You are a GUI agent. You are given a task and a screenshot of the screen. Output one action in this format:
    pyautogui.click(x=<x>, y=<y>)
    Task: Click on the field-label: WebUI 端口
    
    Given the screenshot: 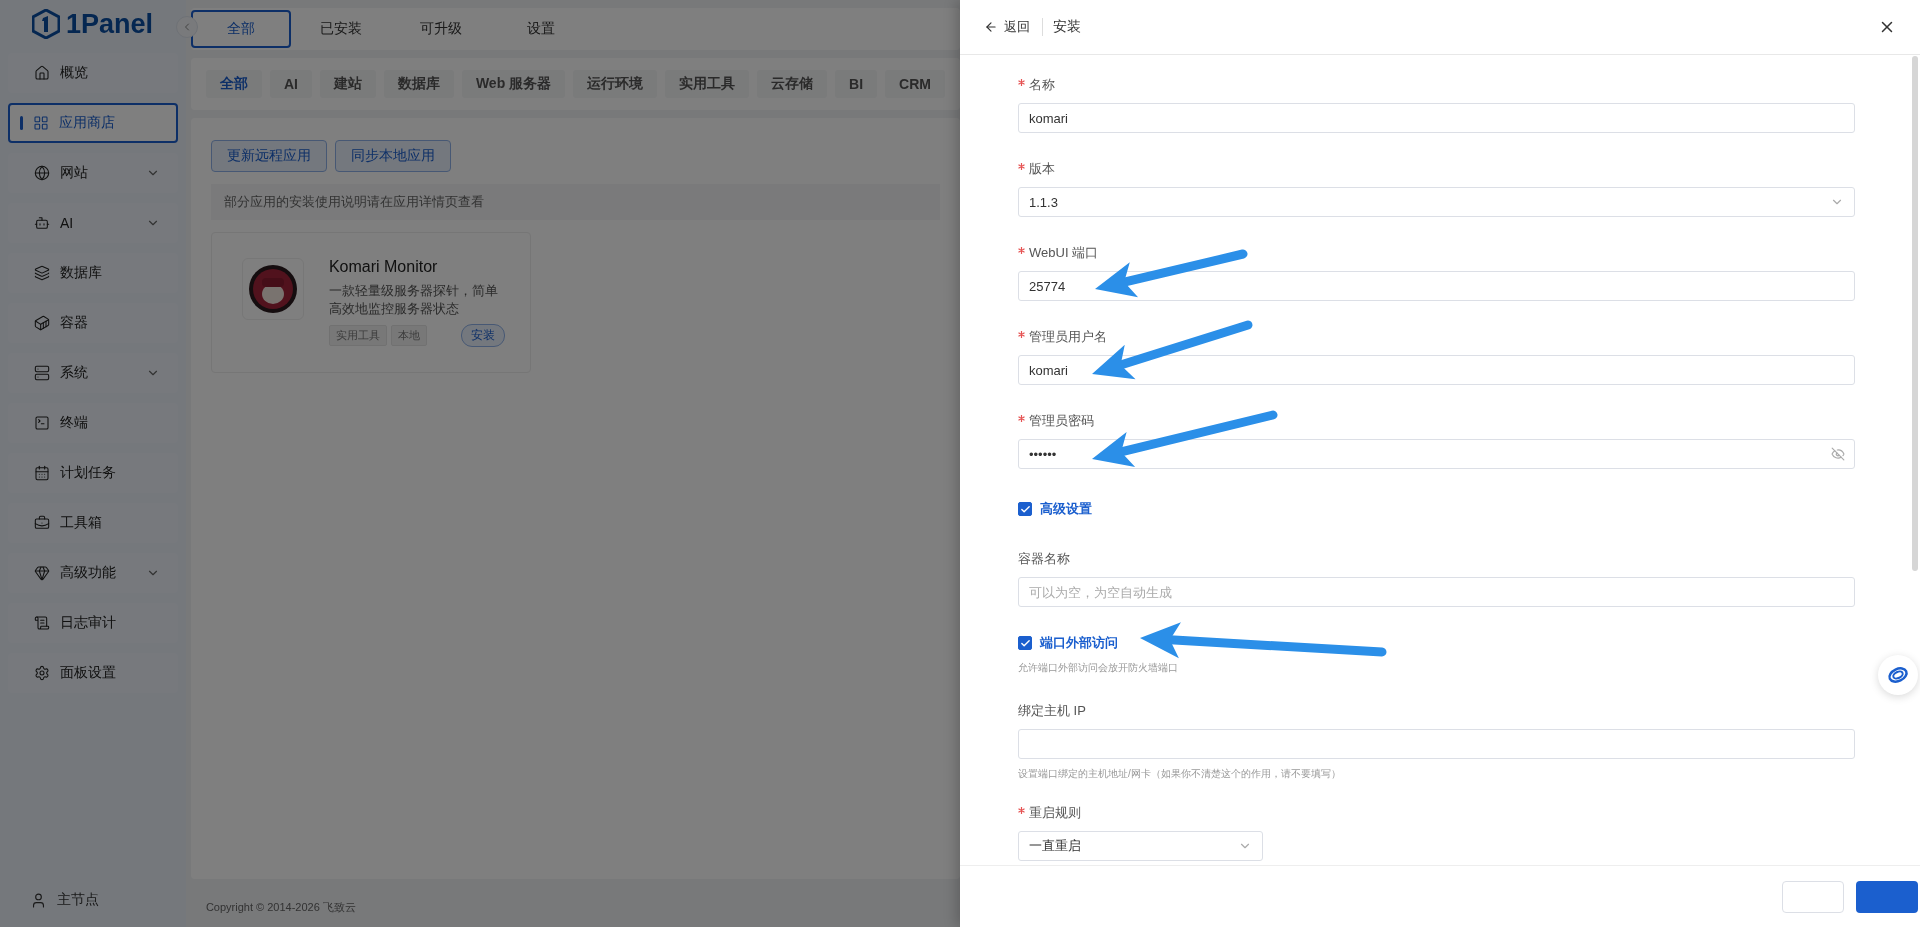 What is the action you would take?
    pyautogui.click(x=1064, y=252)
    